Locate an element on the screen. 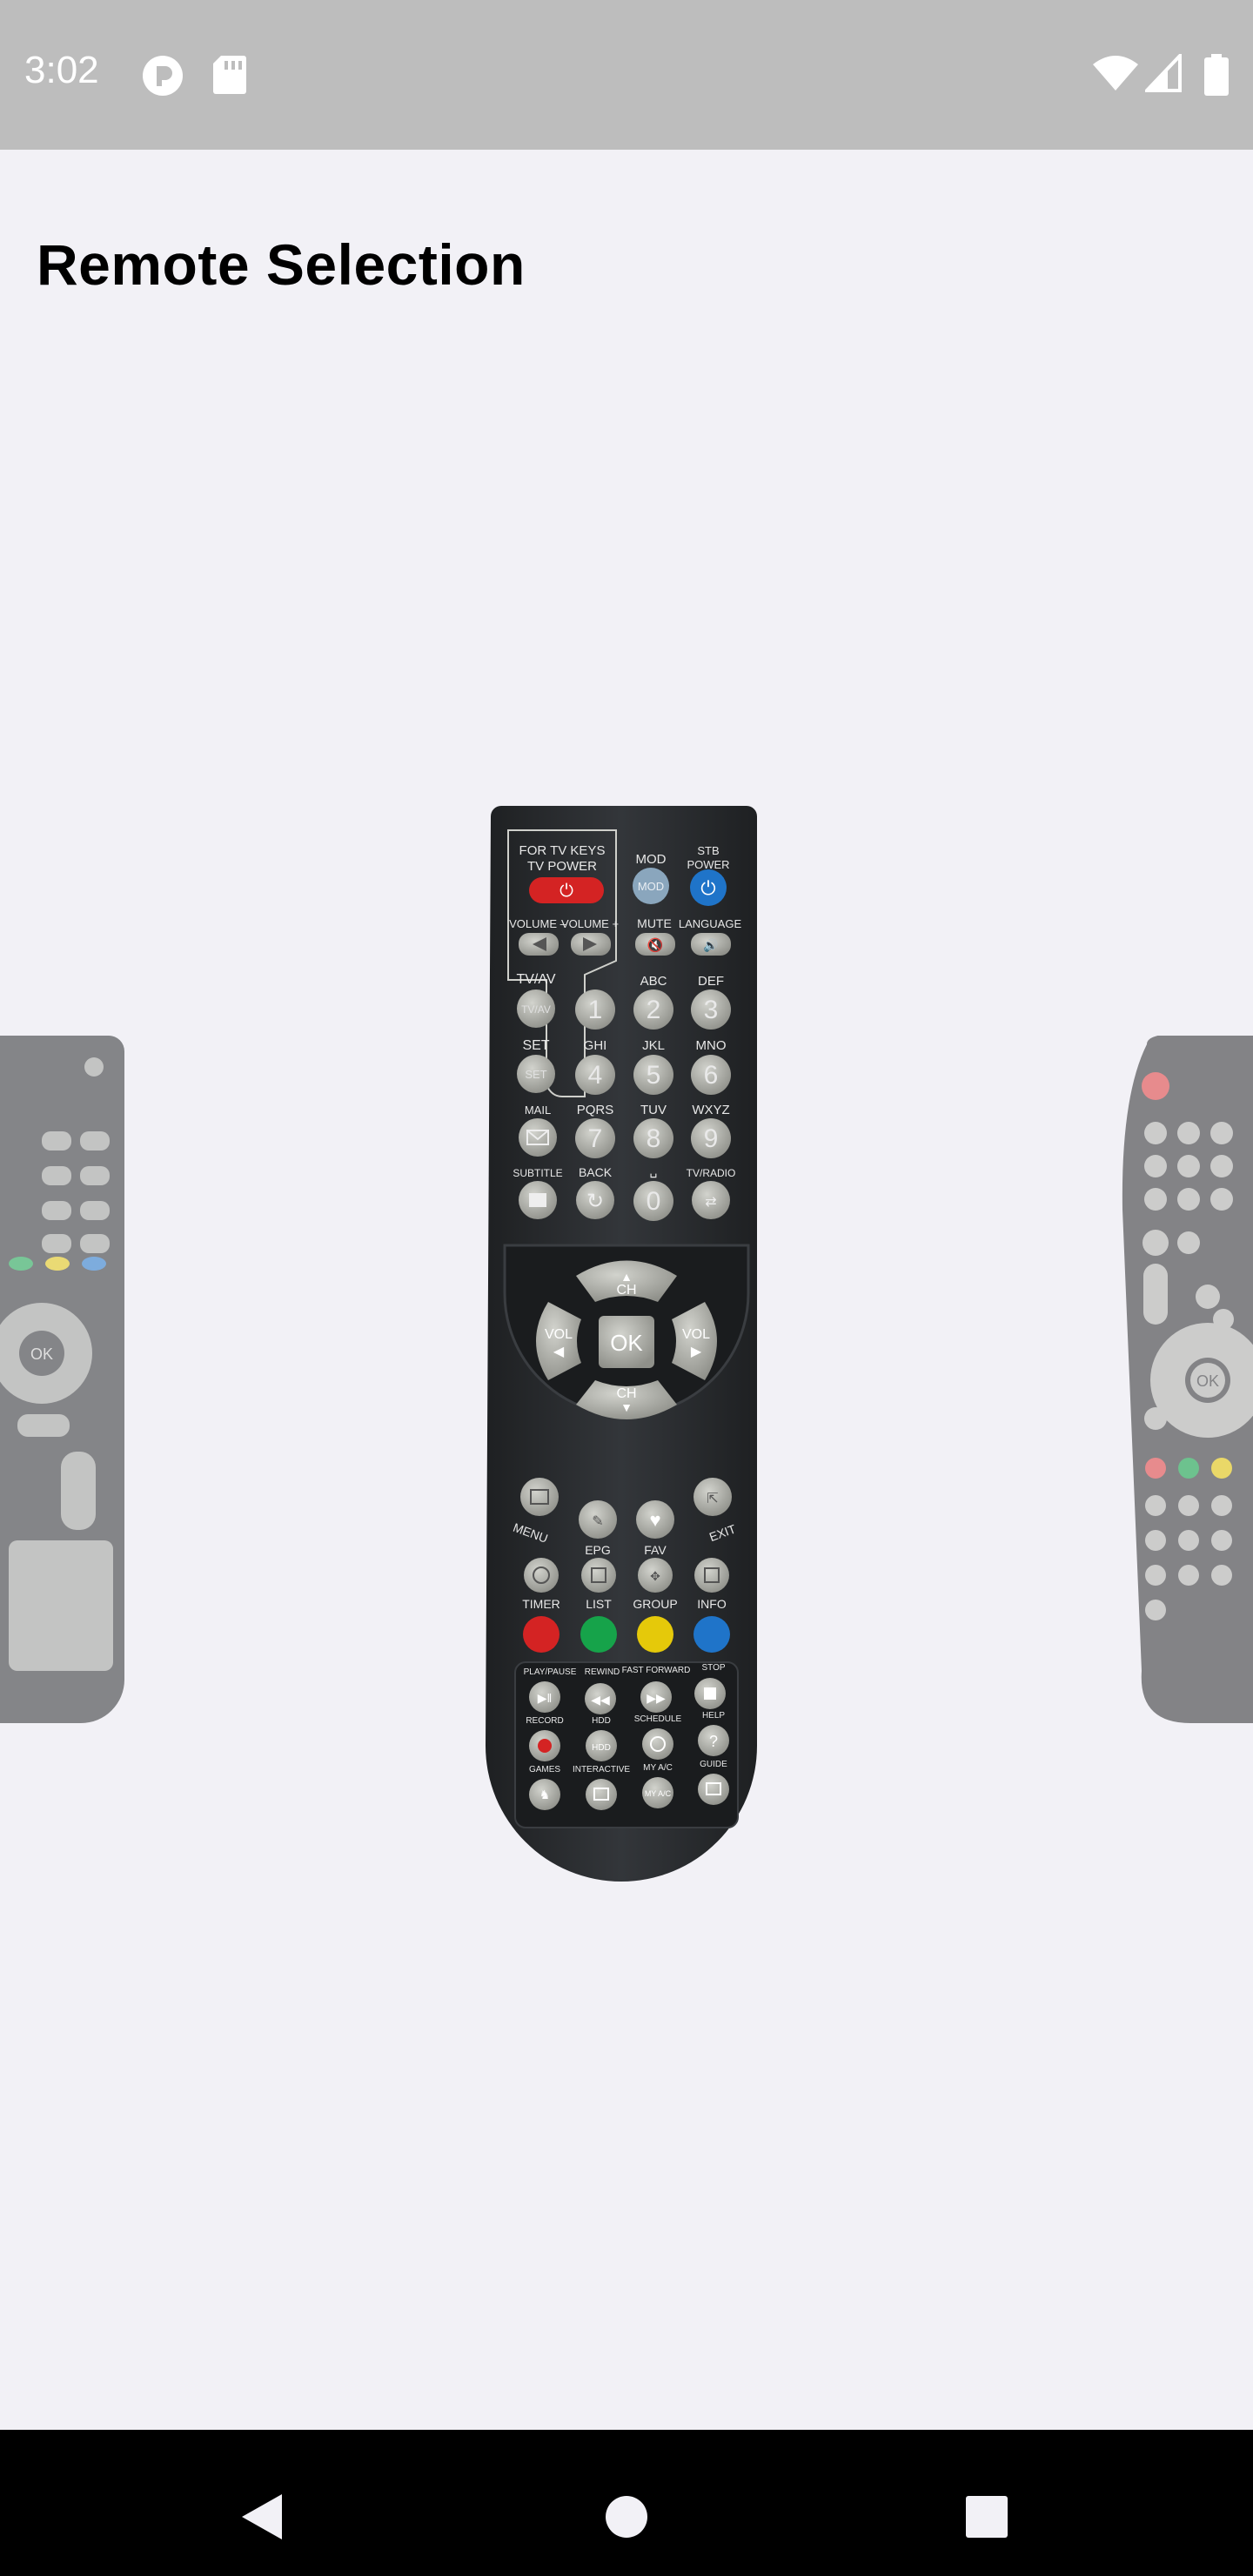  stop-icon is located at coordinates (710, 1693).